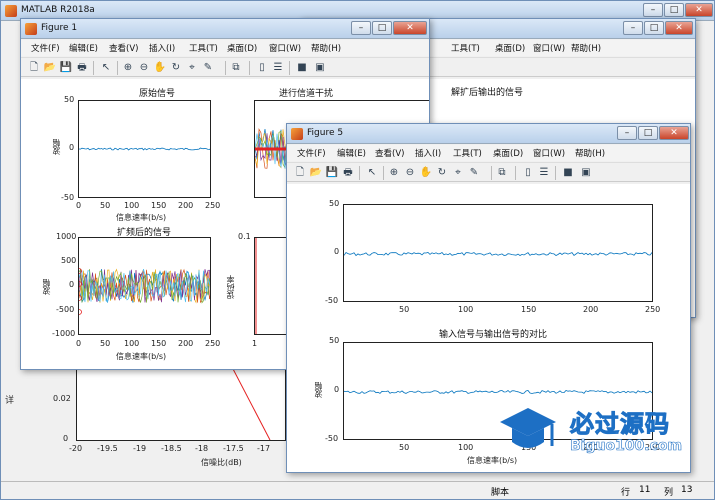  Describe the element at coordinates (144, 291) in the screenshot. I see `p3-signal` at that location.